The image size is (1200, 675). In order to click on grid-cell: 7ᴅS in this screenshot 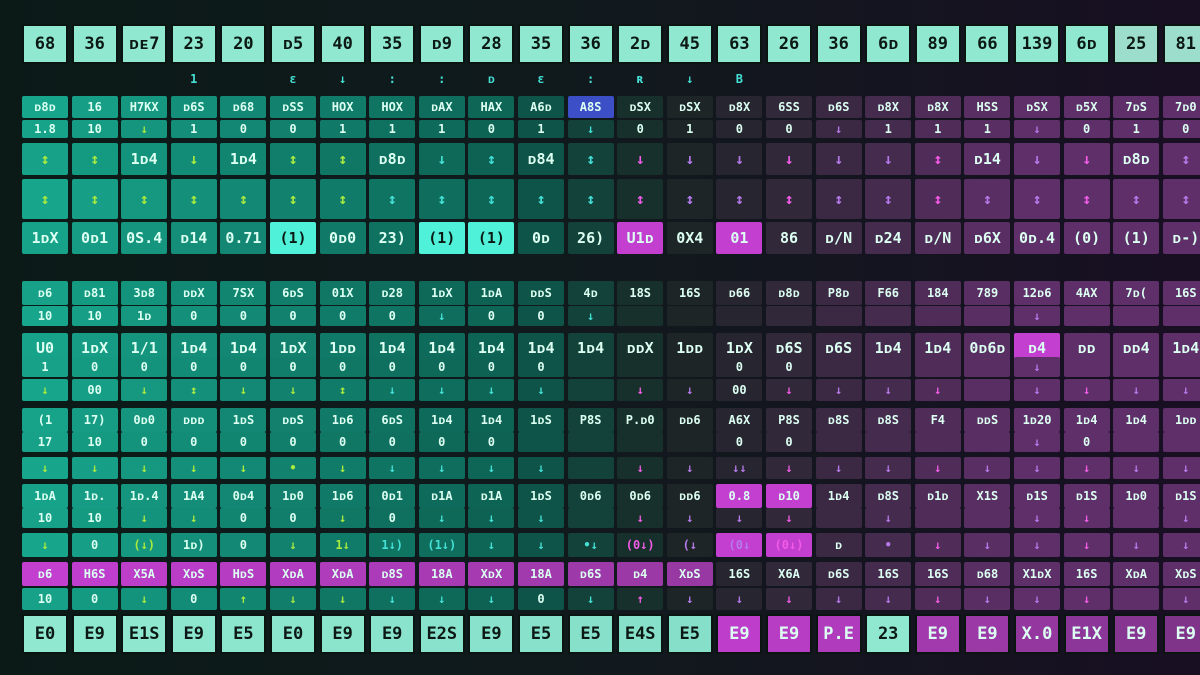, I will do `click(1136, 107)`.